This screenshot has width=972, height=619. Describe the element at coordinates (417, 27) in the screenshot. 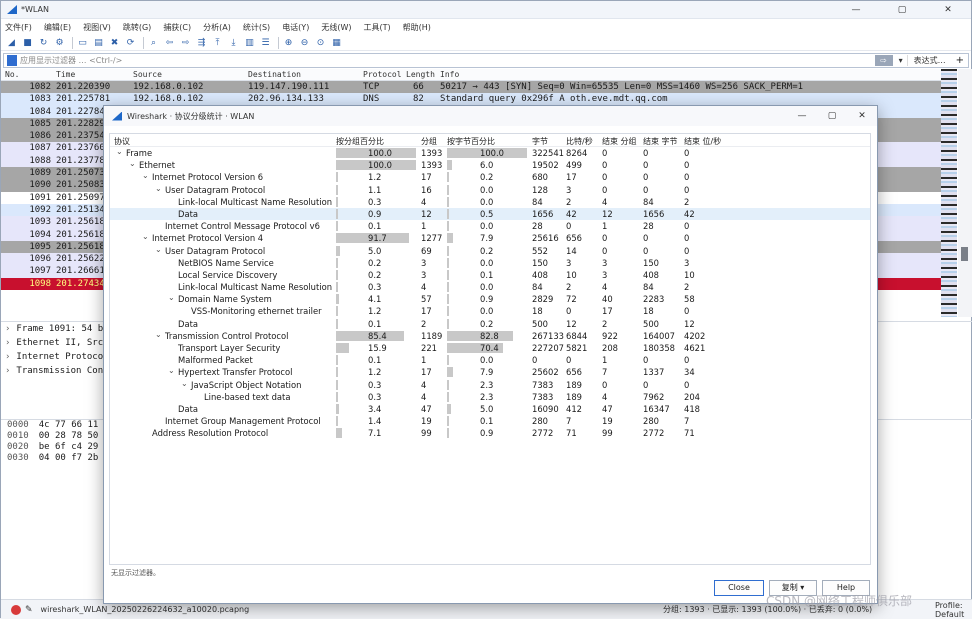

I see `menu-help: 帮助(H)` at that location.